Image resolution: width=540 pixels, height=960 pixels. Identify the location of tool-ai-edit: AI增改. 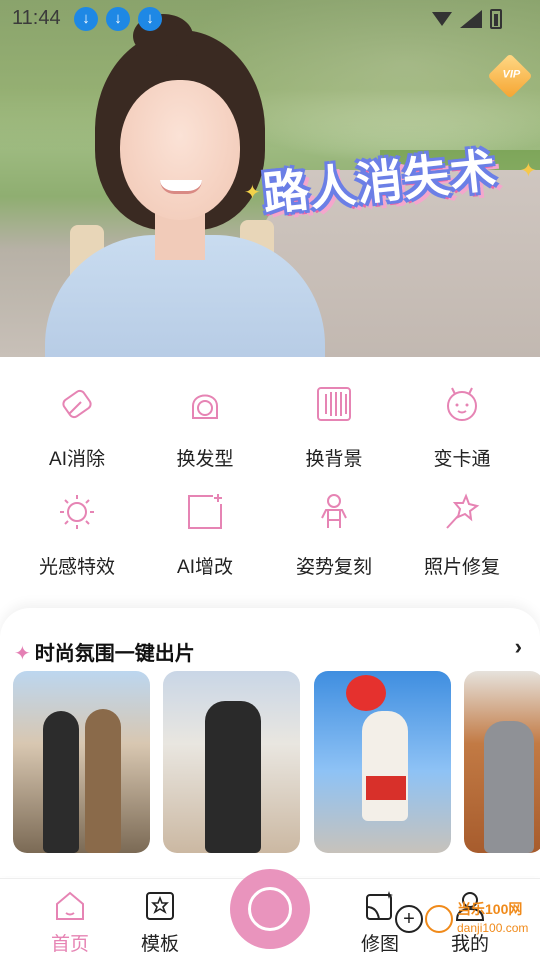
(205, 542).